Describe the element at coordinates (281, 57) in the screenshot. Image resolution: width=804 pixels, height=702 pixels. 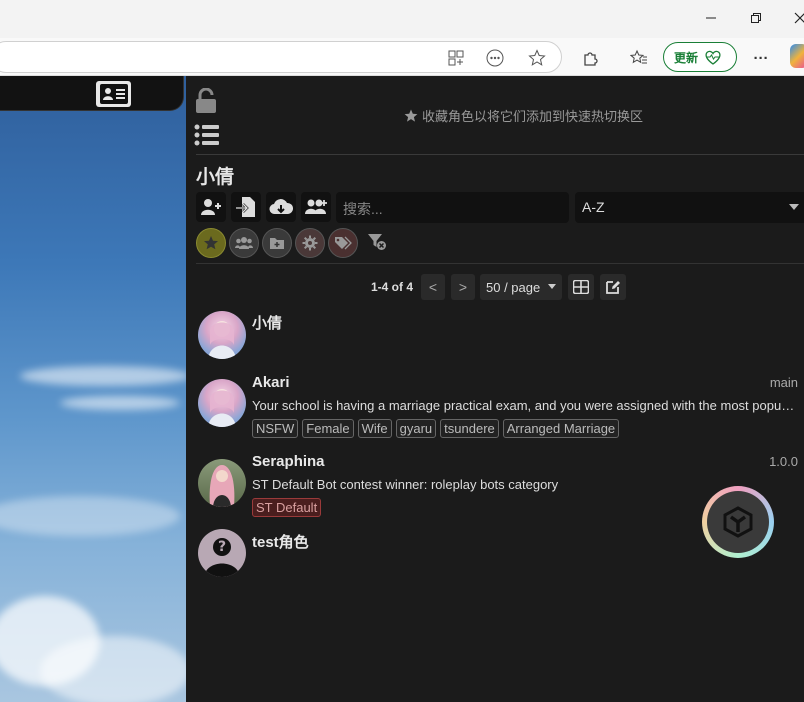
I see `address-bar` at that location.